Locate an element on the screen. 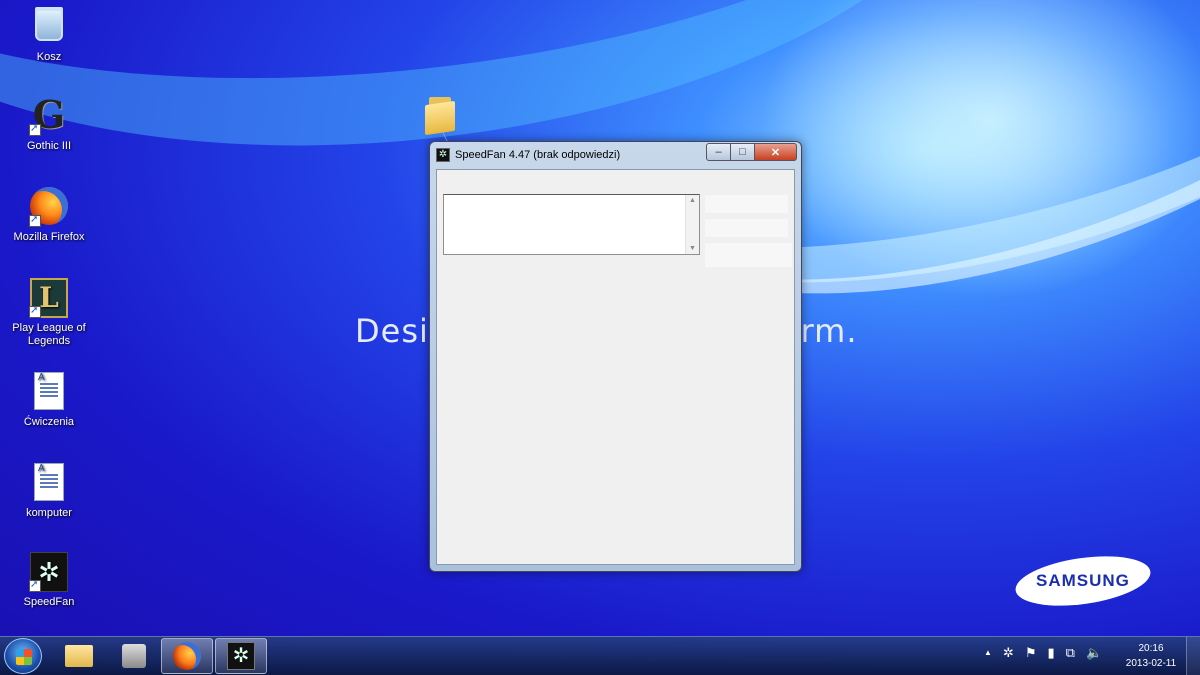 This screenshot has height=675, width=1200. taskbar-explorer-button is located at coordinates (79, 656).